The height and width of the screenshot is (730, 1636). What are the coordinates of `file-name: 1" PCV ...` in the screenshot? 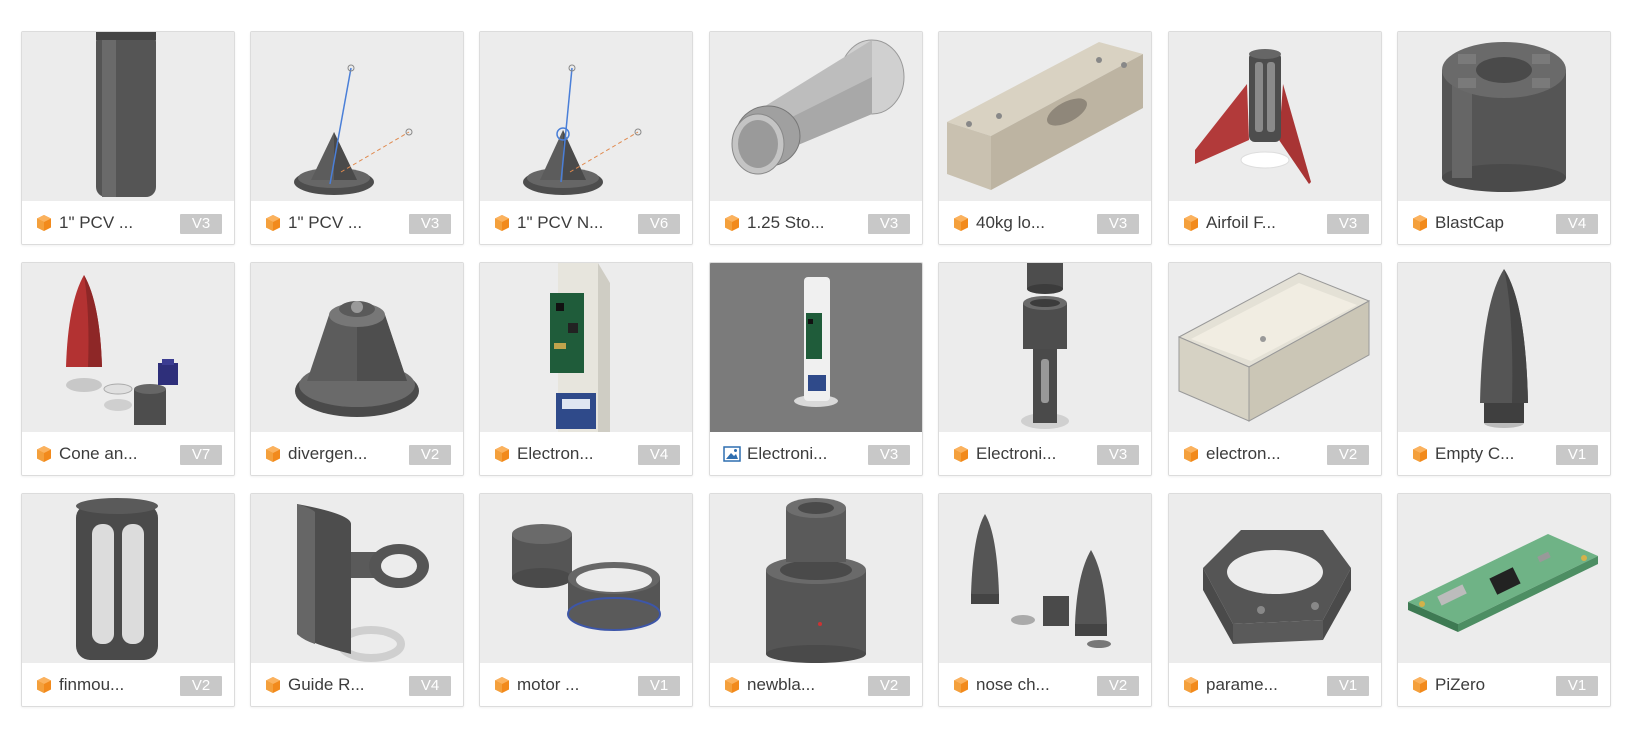 It's located at (325, 222).